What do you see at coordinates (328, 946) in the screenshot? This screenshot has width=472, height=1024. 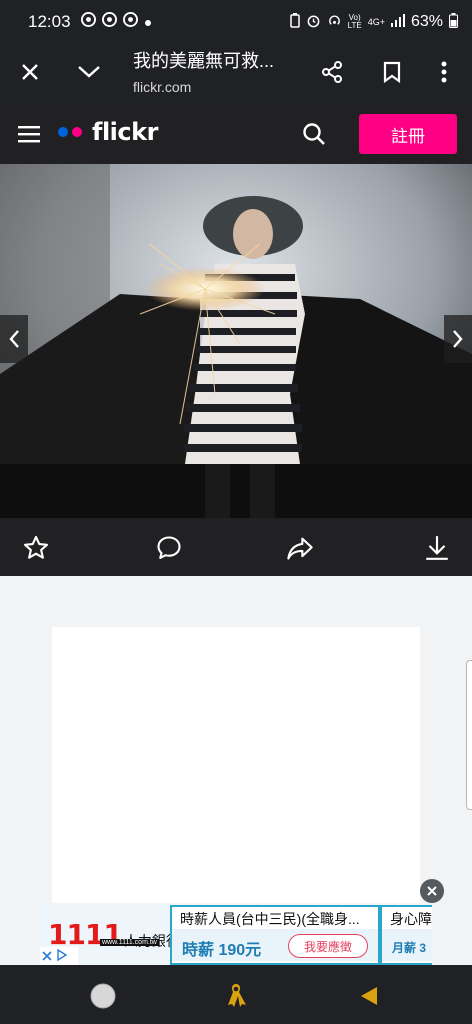 I see `apply-button: 我要應徵` at bounding box center [328, 946].